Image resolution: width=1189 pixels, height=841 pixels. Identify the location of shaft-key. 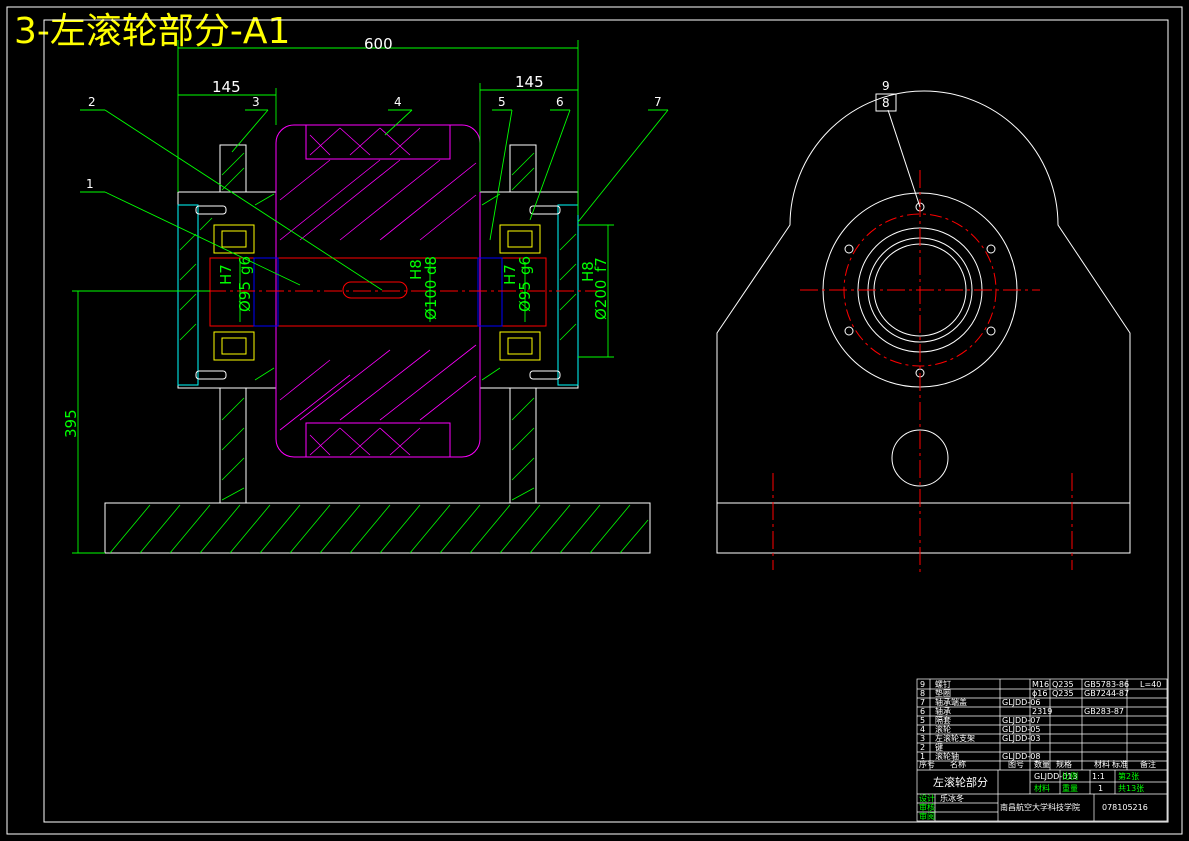
(375, 290).